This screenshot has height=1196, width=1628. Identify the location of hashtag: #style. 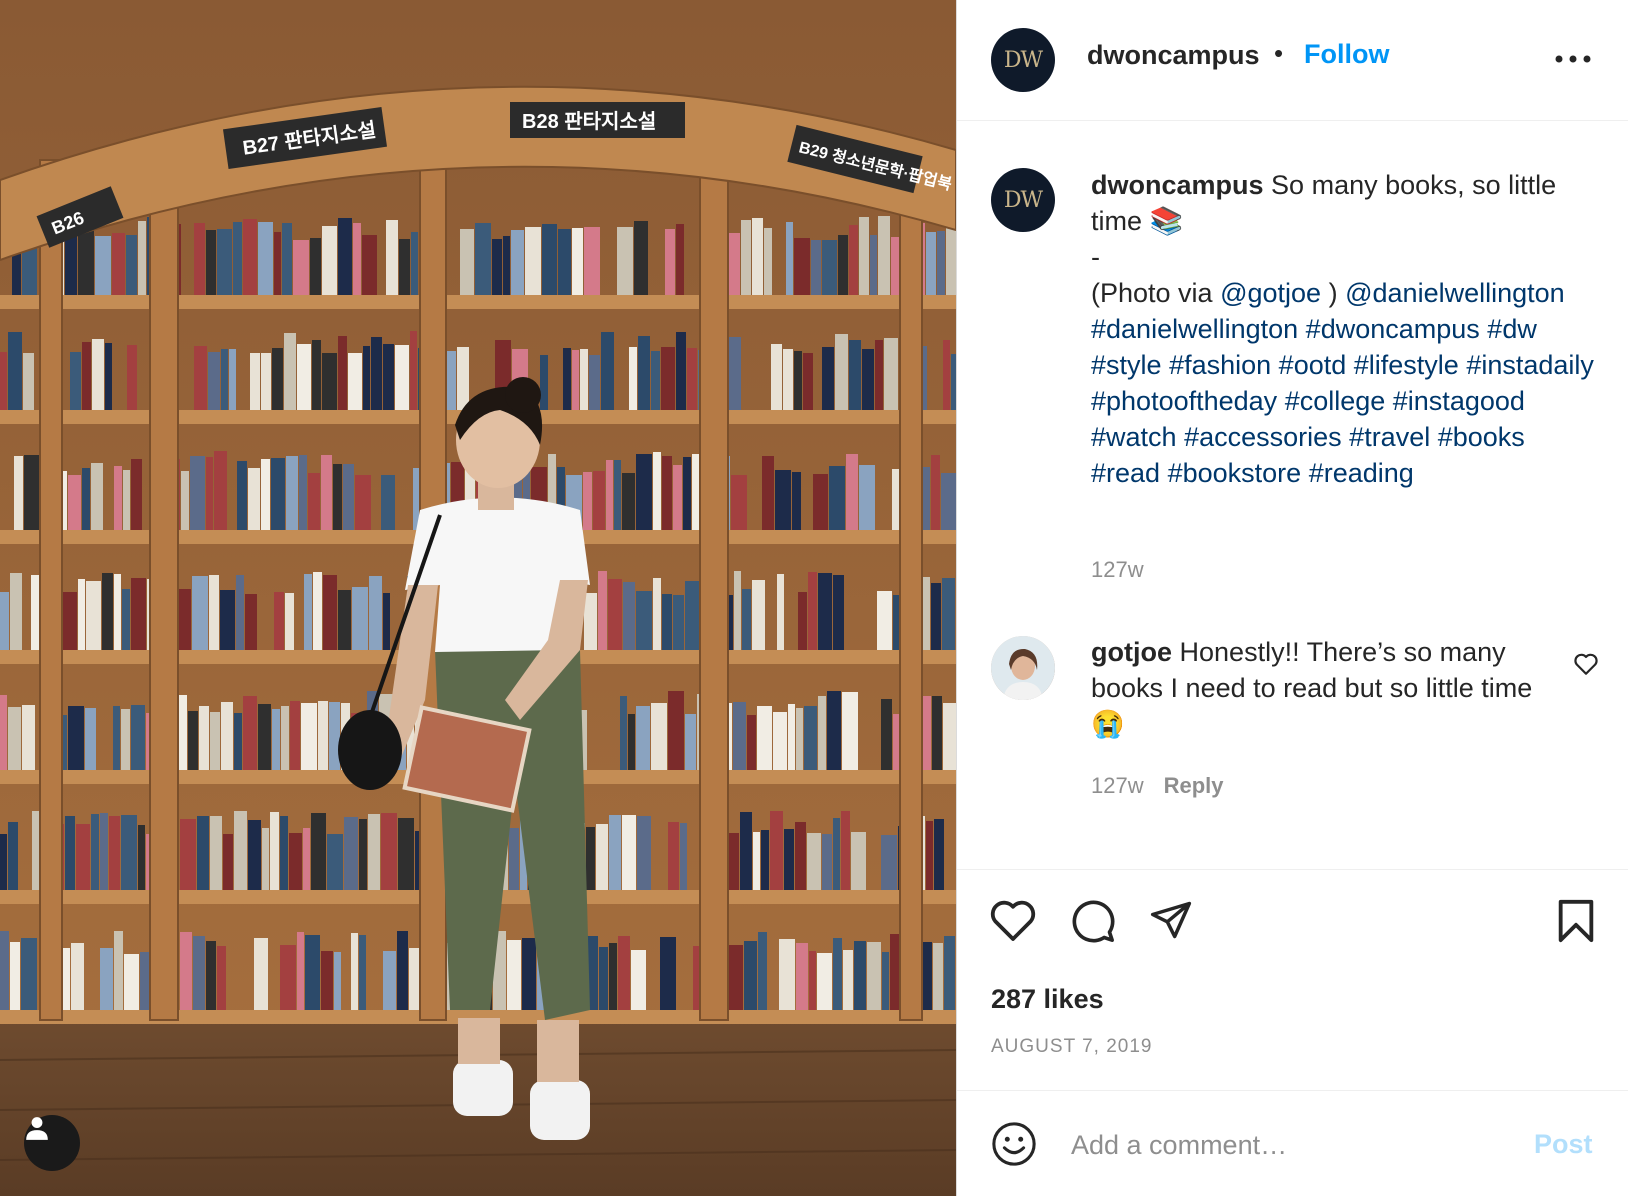
(1126, 365).